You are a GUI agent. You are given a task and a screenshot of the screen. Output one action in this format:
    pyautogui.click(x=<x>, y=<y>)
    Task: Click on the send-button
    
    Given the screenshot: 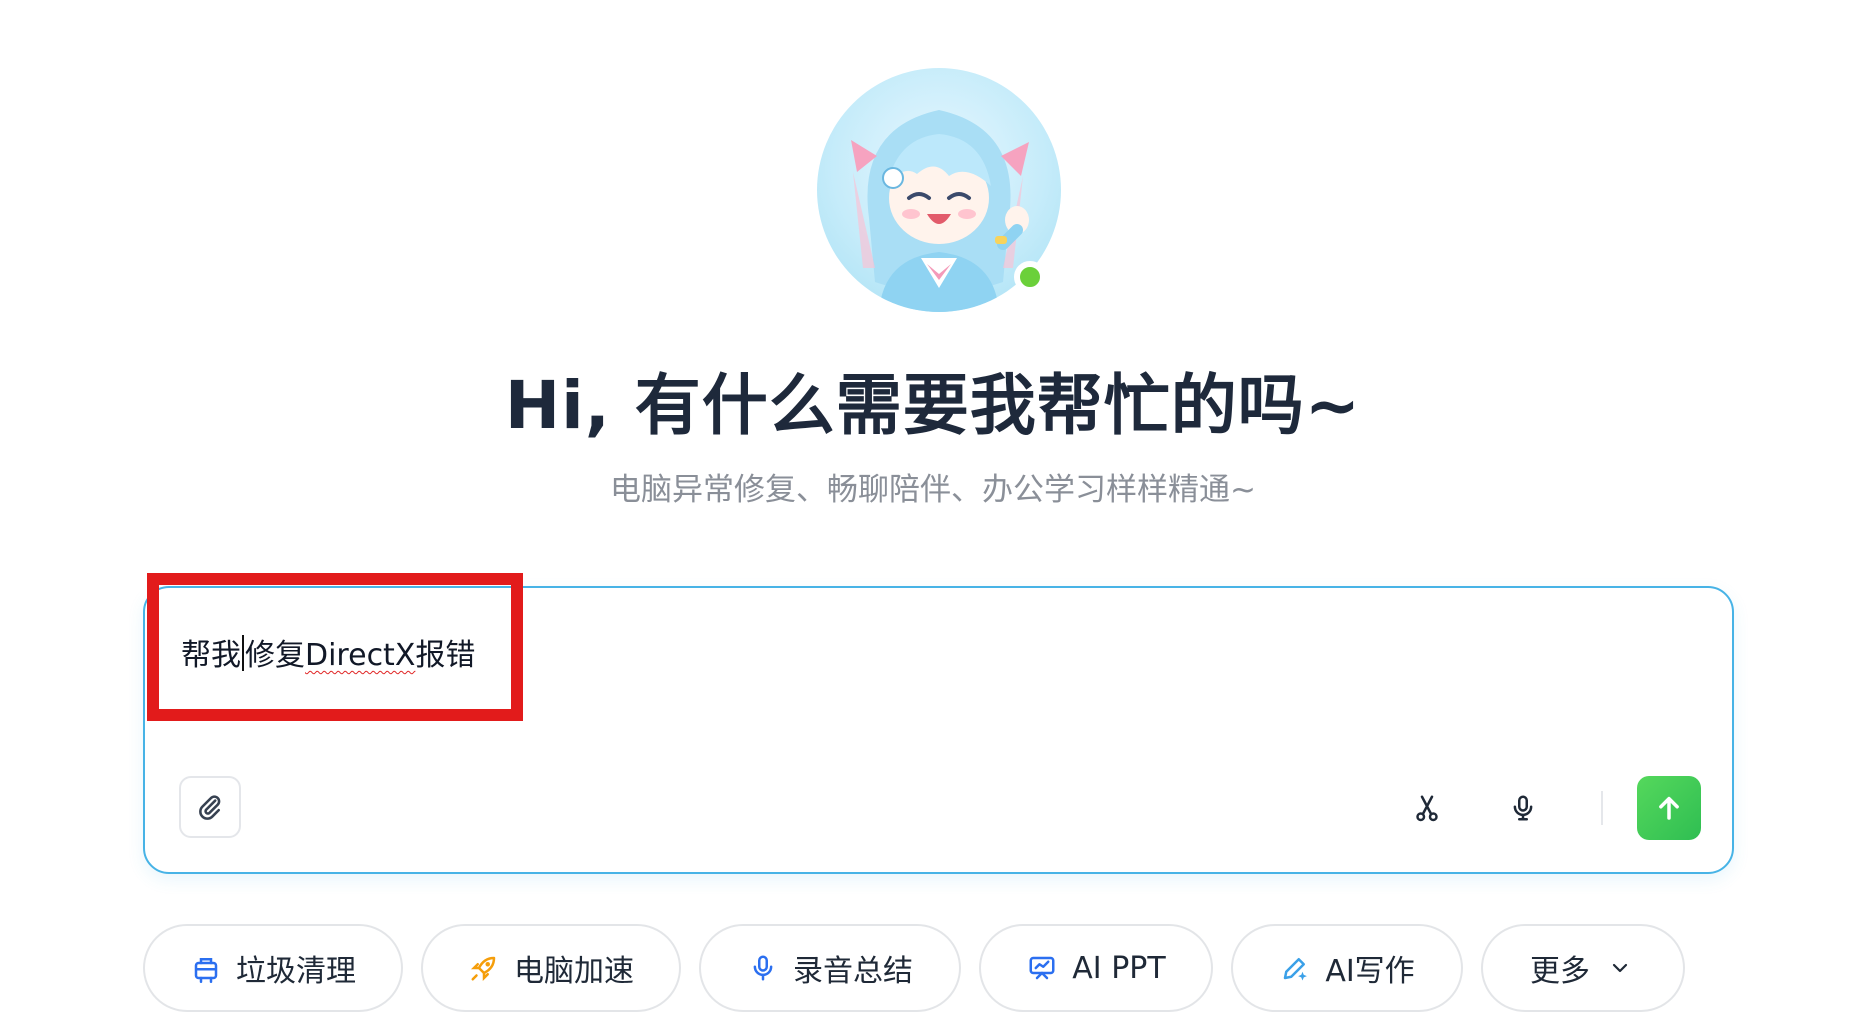 What is the action you would take?
    pyautogui.click(x=1669, y=808)
    